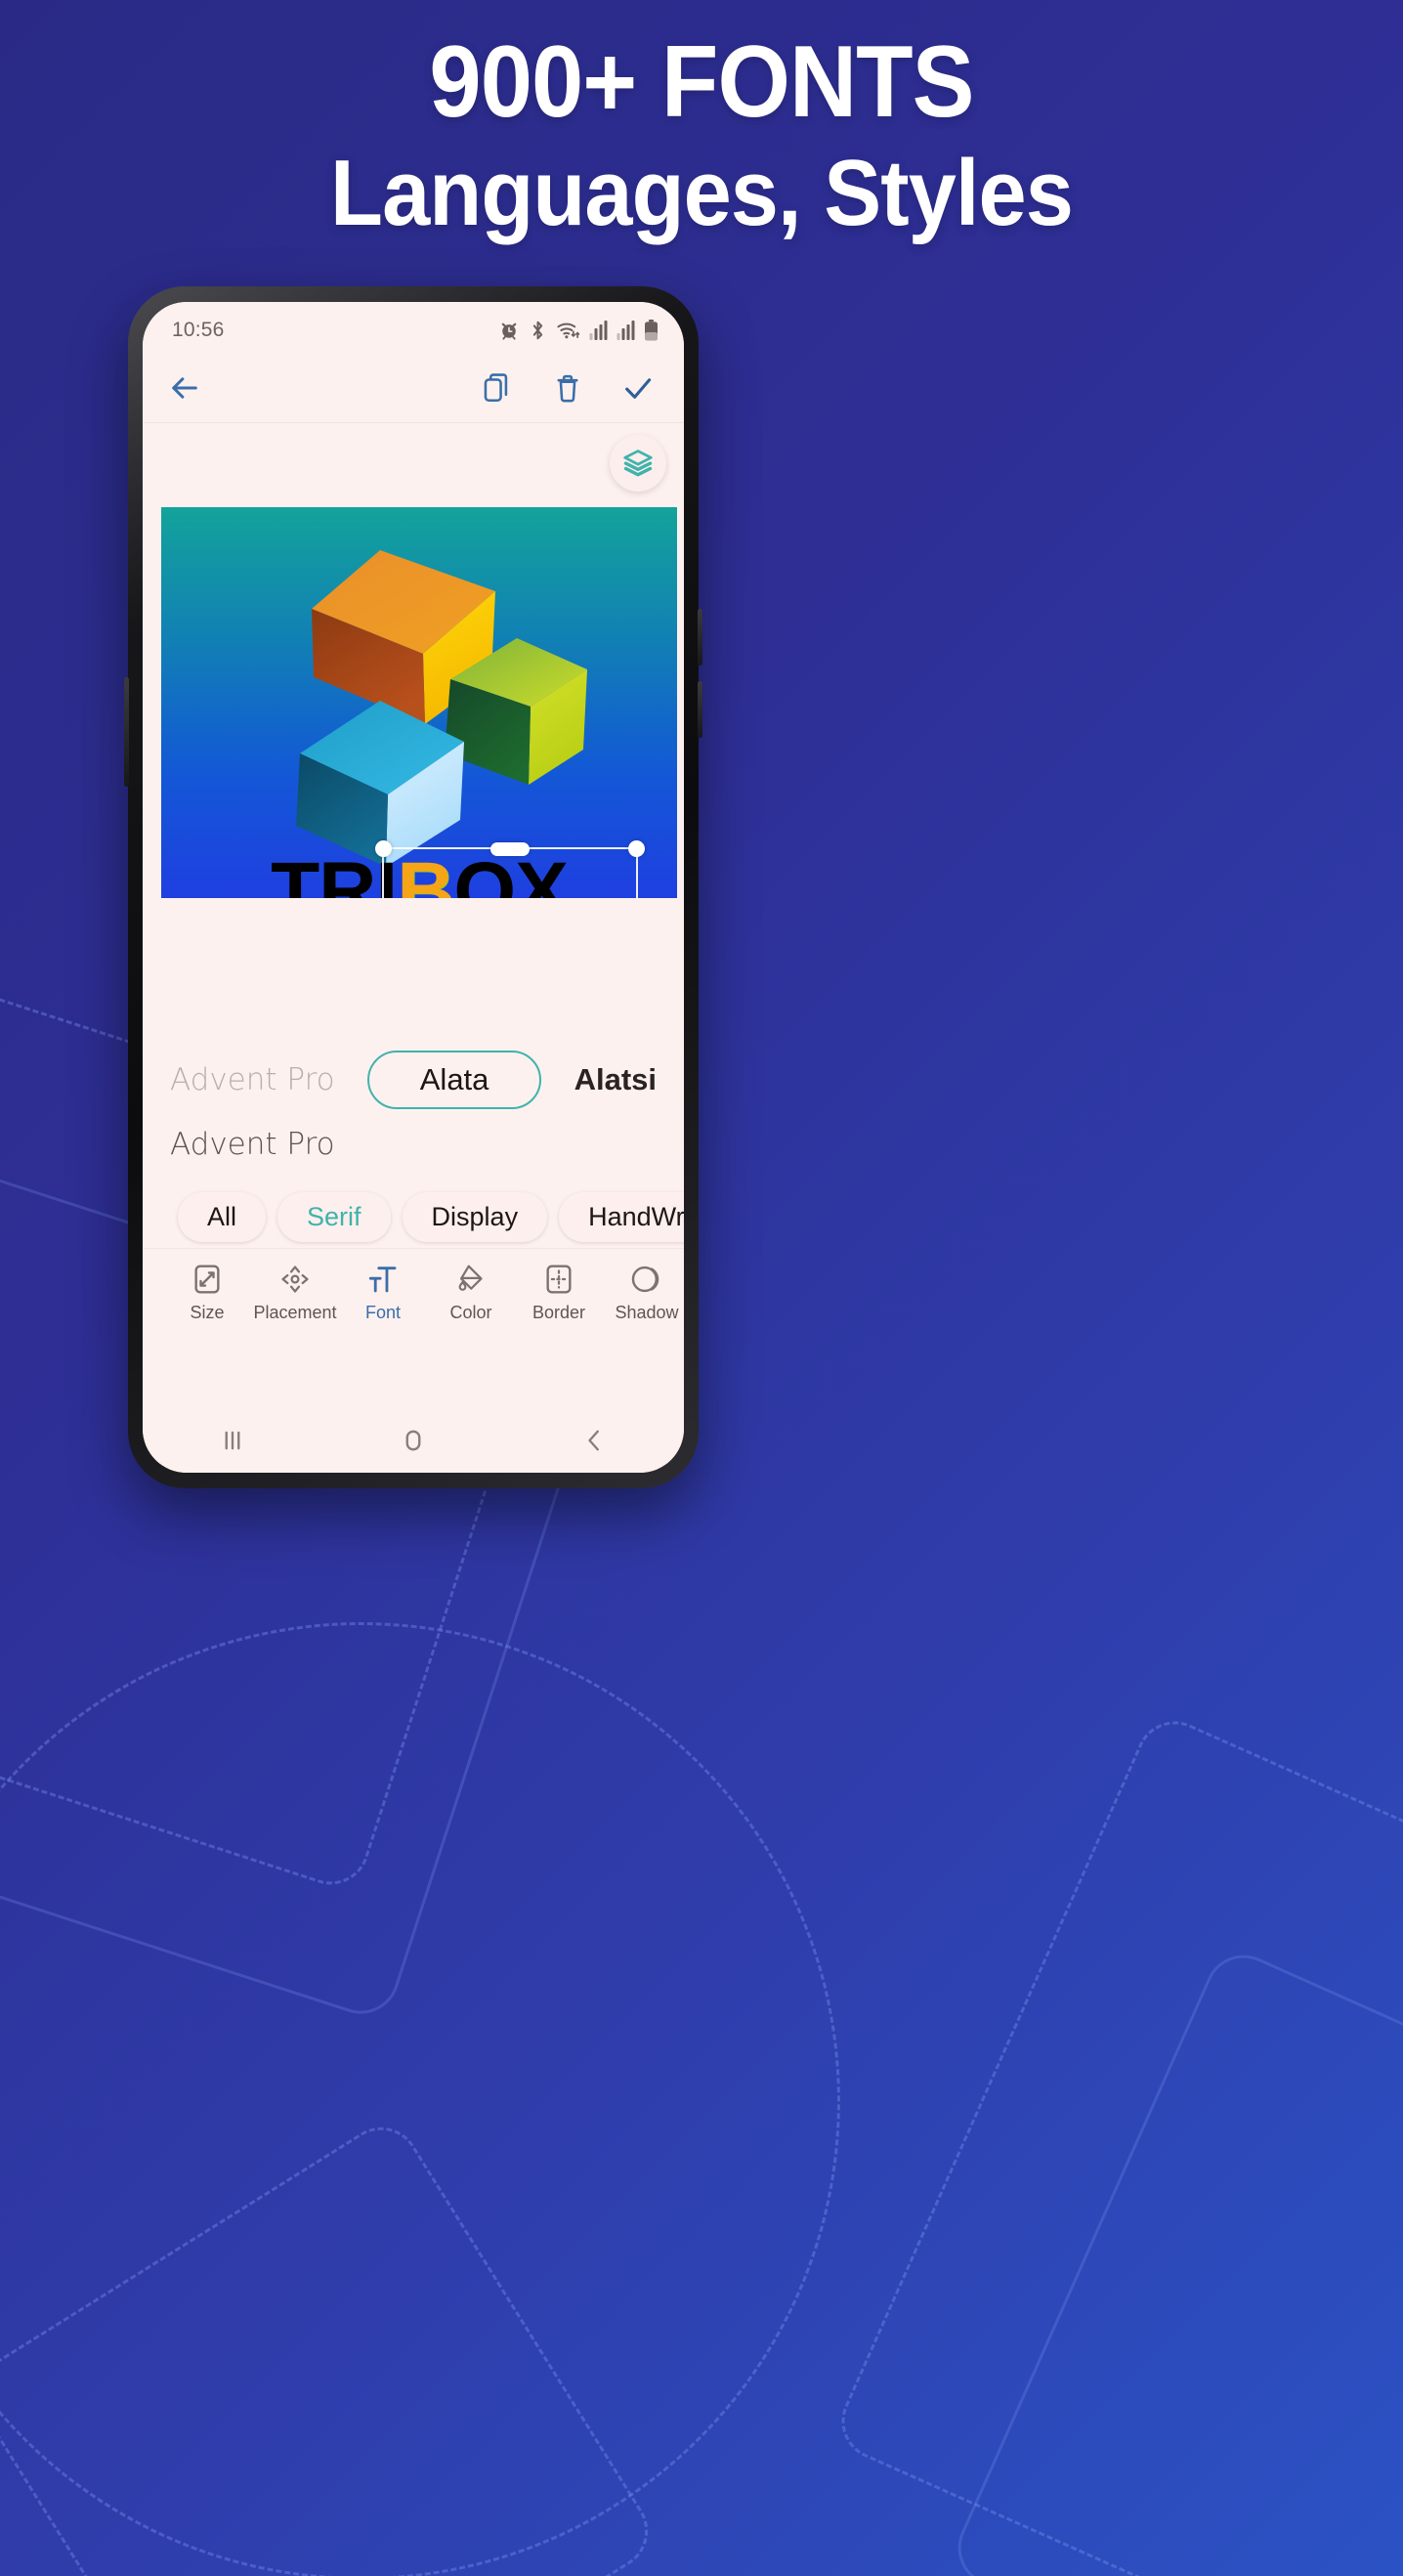  Describe the element at coordinates (413, 388) in the screenshot. I see `editor-top-toolbar` at that location.